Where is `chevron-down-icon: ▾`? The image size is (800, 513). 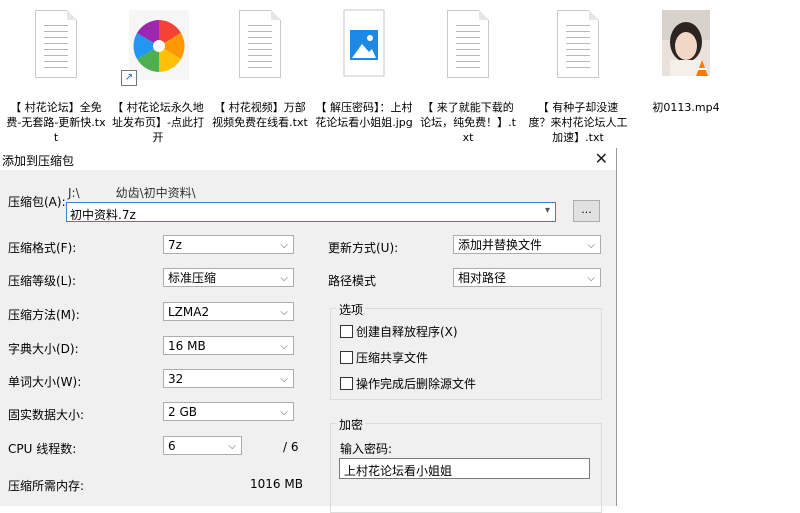 chevron-down-icon: ▾ is located at coordinates (547, 210).